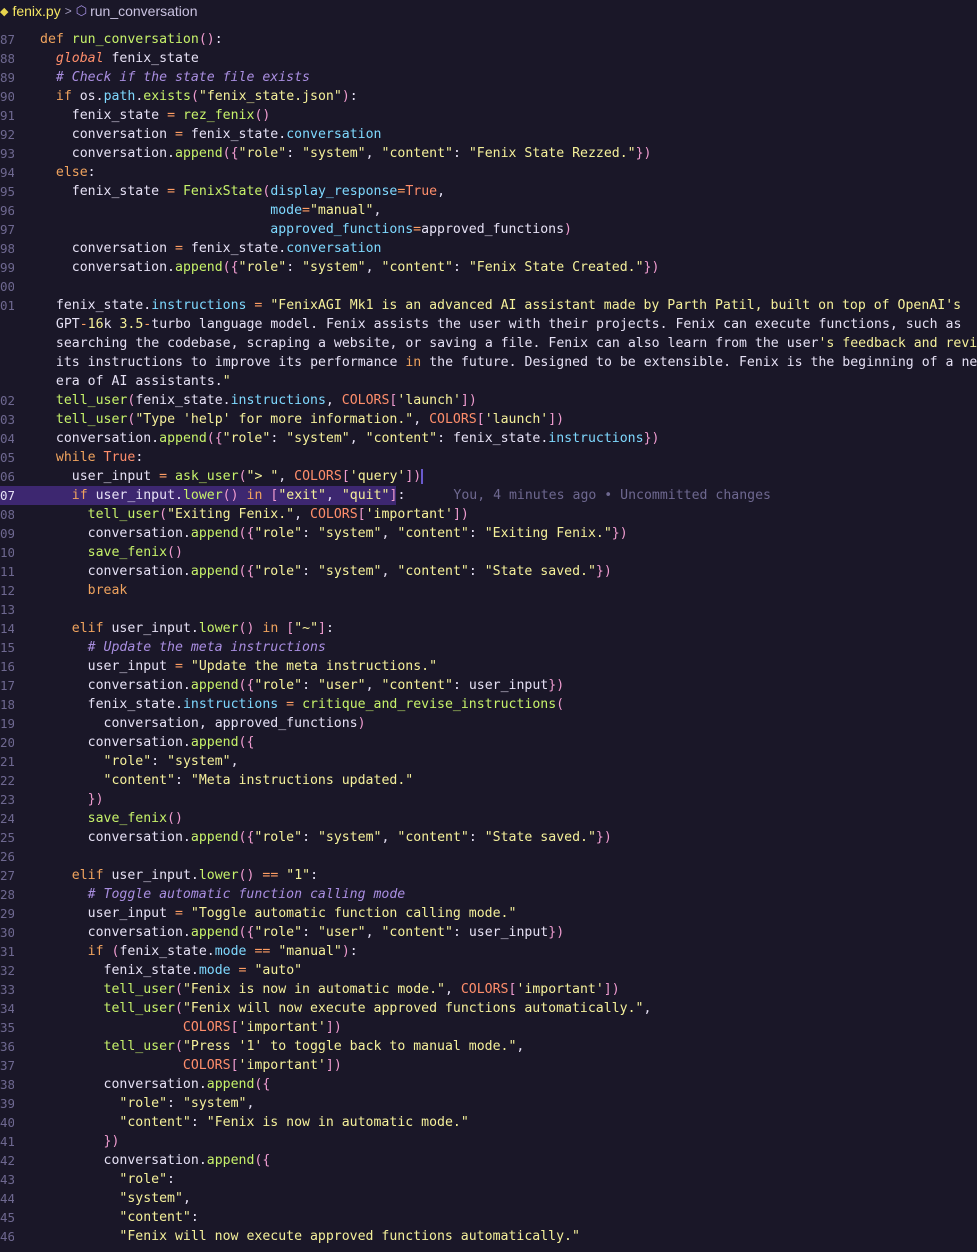 This screenshot has width=977, height=1252. I want to click on code-line: 38 conversation.append({, so click(488, 1084).